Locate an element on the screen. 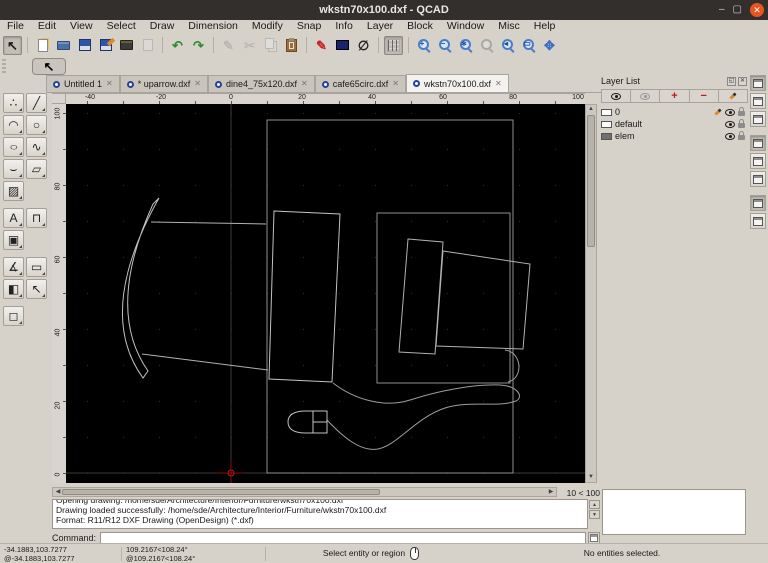 The width and height of the screenshot is (768, 563). zoom-out-button: − is located at coordinates (444, 45).